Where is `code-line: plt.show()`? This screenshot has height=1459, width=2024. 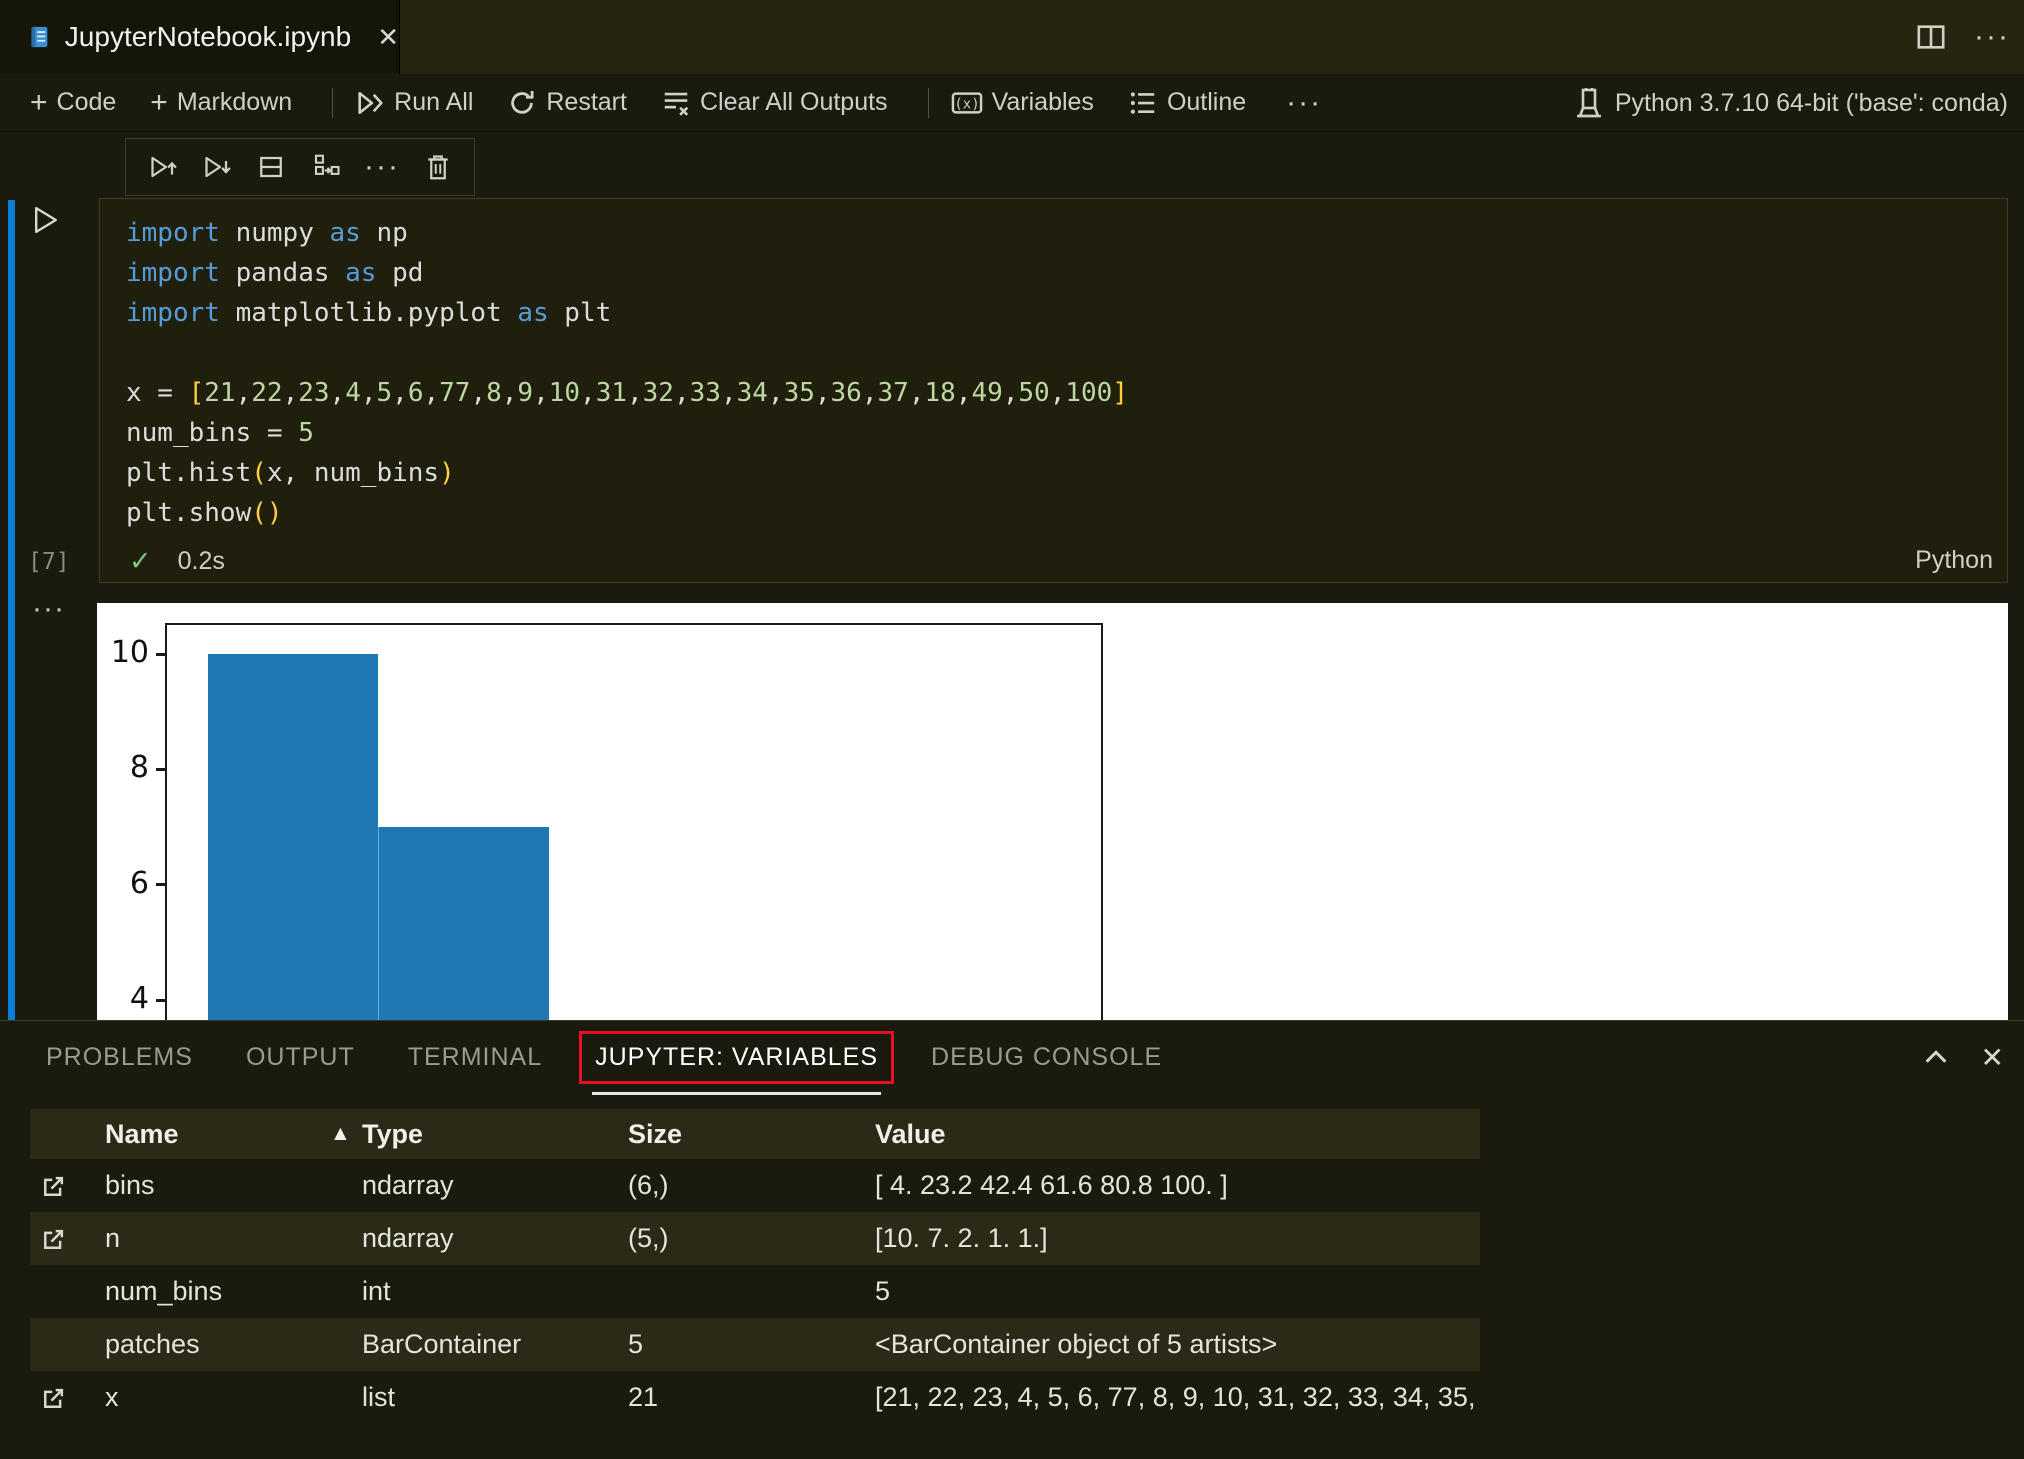 code-line: plt.show() is located at coordinates (204, 513).